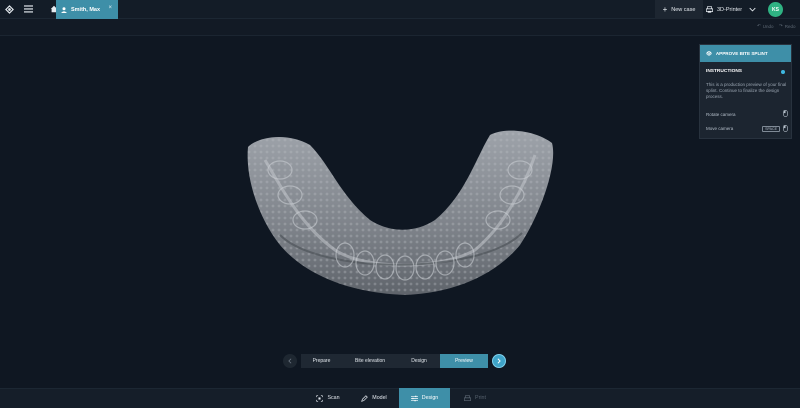 The width and height of the screenshot is (800, 408). Describe the element at coordinates (741, 53) in the screenshot. I see `panel-title: APPROVE BITE SPLINT` at that location.